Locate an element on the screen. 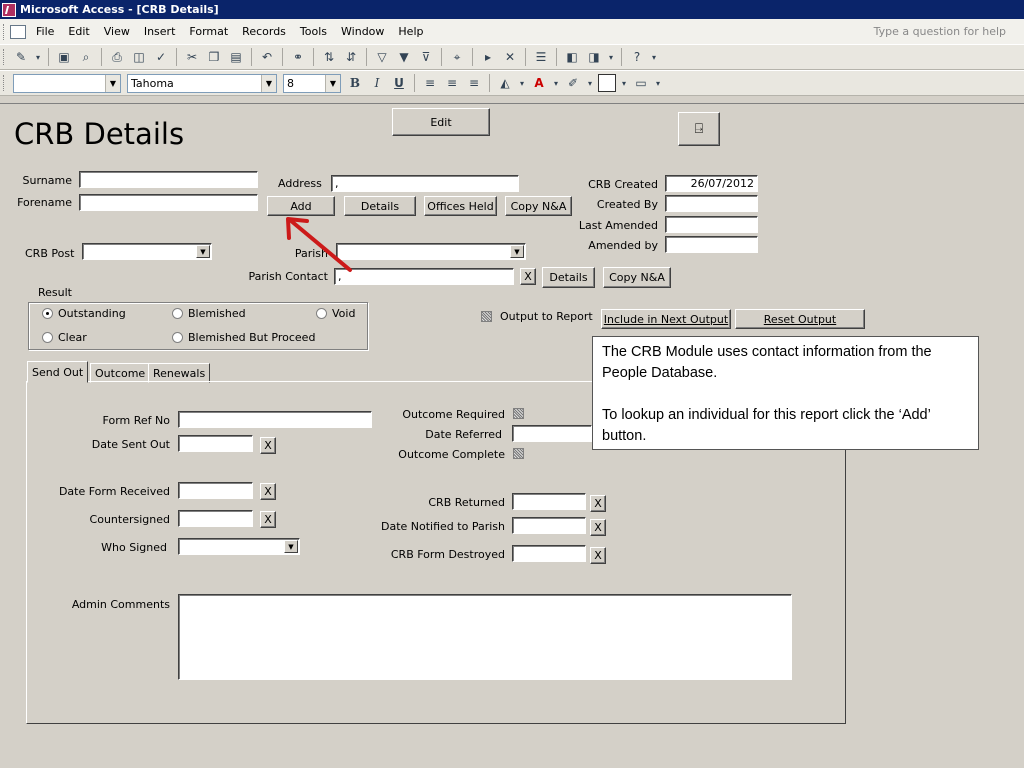 The height and width of the screenshot is (768, 1024). include-next-output-button: Include in Next Output is located at coordinates (666, 319).